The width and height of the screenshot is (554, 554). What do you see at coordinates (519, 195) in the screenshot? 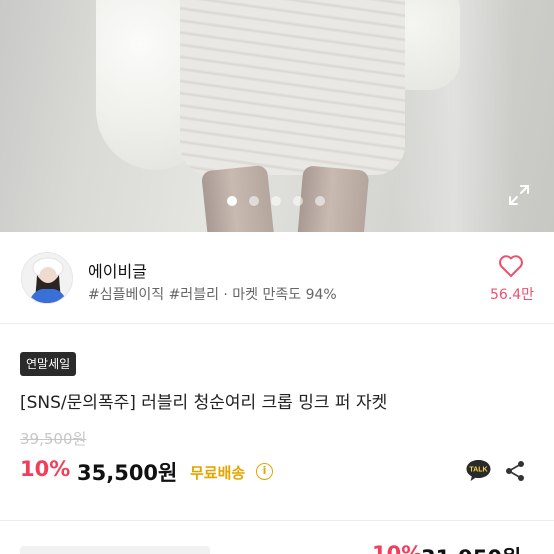
I see `expand-icon` at bounding box center [519, 195].